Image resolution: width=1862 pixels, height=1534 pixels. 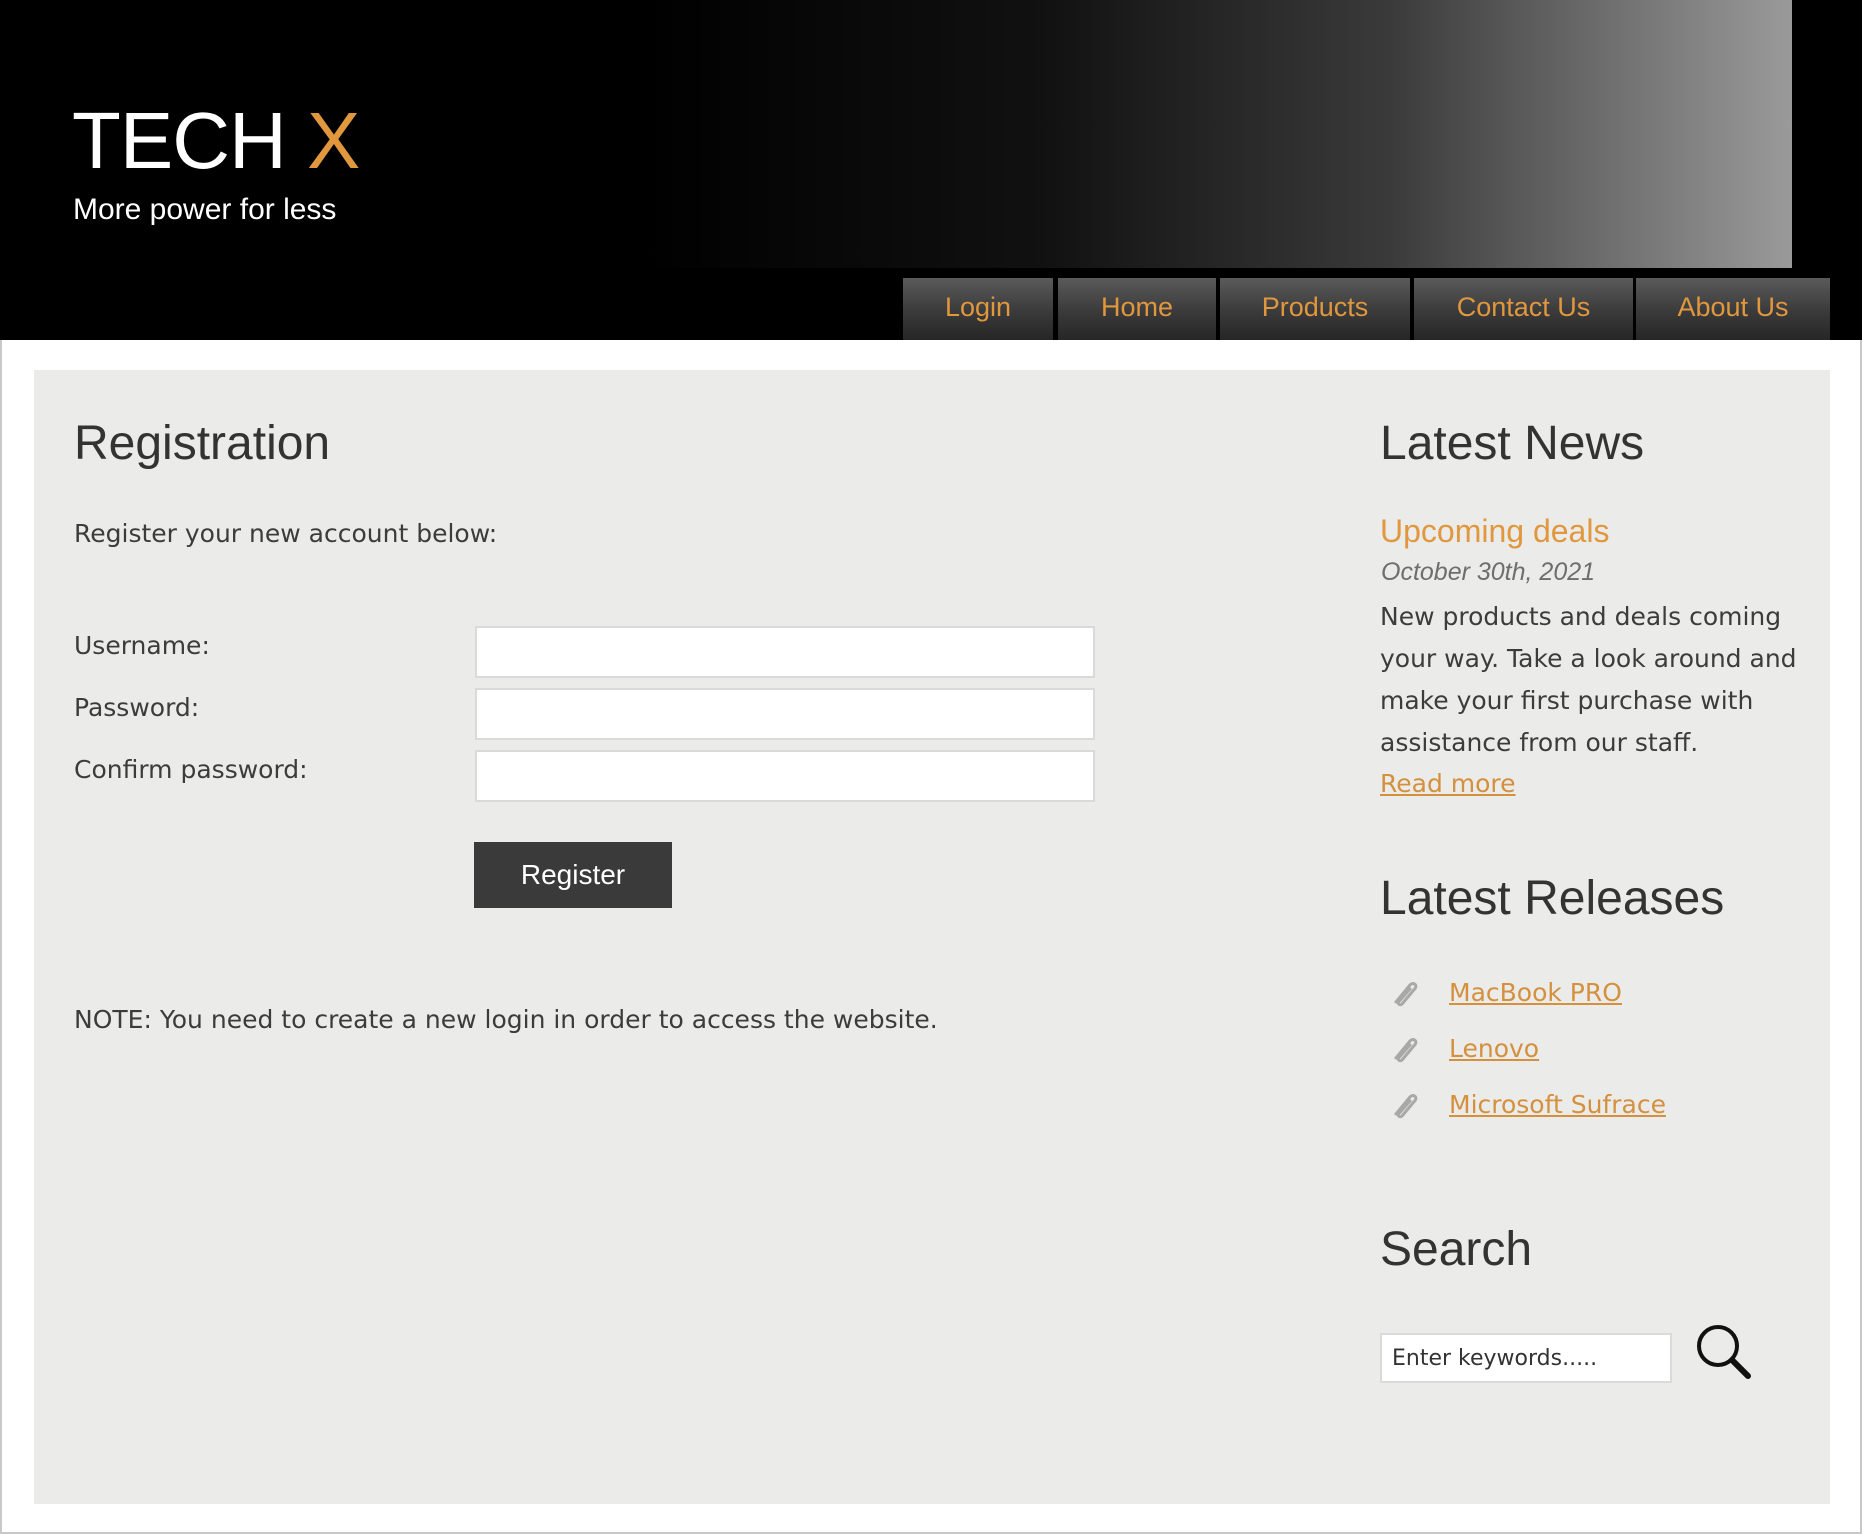 What do you see at coordinates (1535, 993) in the screenshot?
I see `release-link-macbook-pro: MacBook PRO` at bounding box center [1535, 993].